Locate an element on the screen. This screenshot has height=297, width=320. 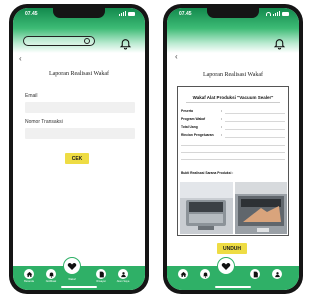
nav-item-riwayat: Riwayat is located at coordinates (101, 276).